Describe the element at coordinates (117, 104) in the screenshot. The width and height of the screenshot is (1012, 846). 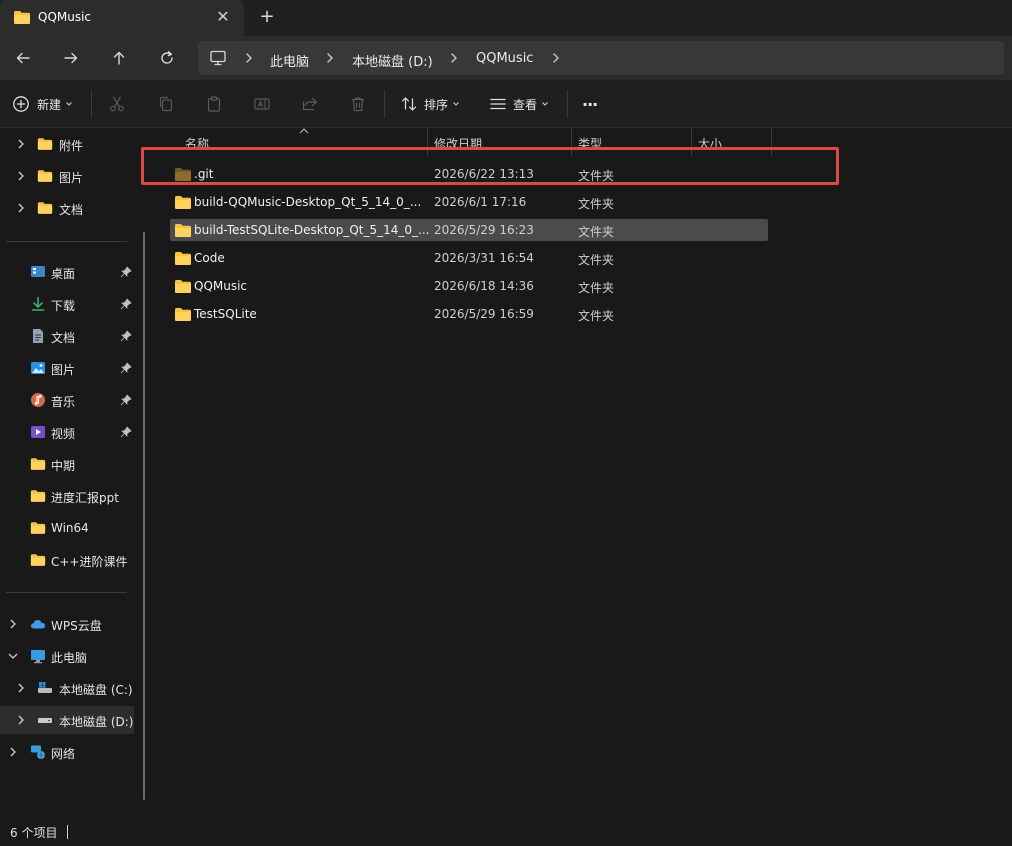
I see `cut-icon` at that location.